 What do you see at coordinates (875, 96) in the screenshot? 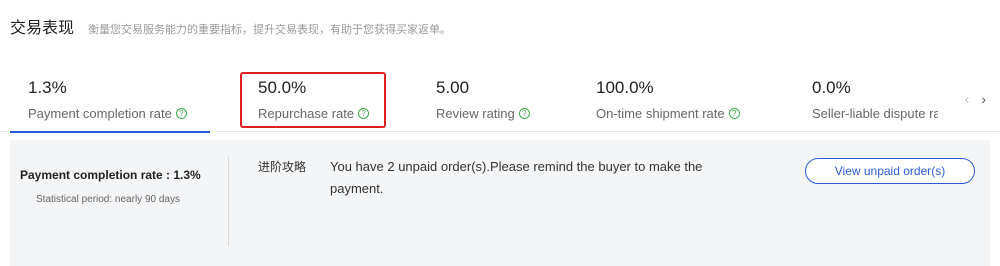
I see `metric-tab-seller-liable-dispute: 0.0% Seller-liable dispute rate` at bounding box center [875, 96].